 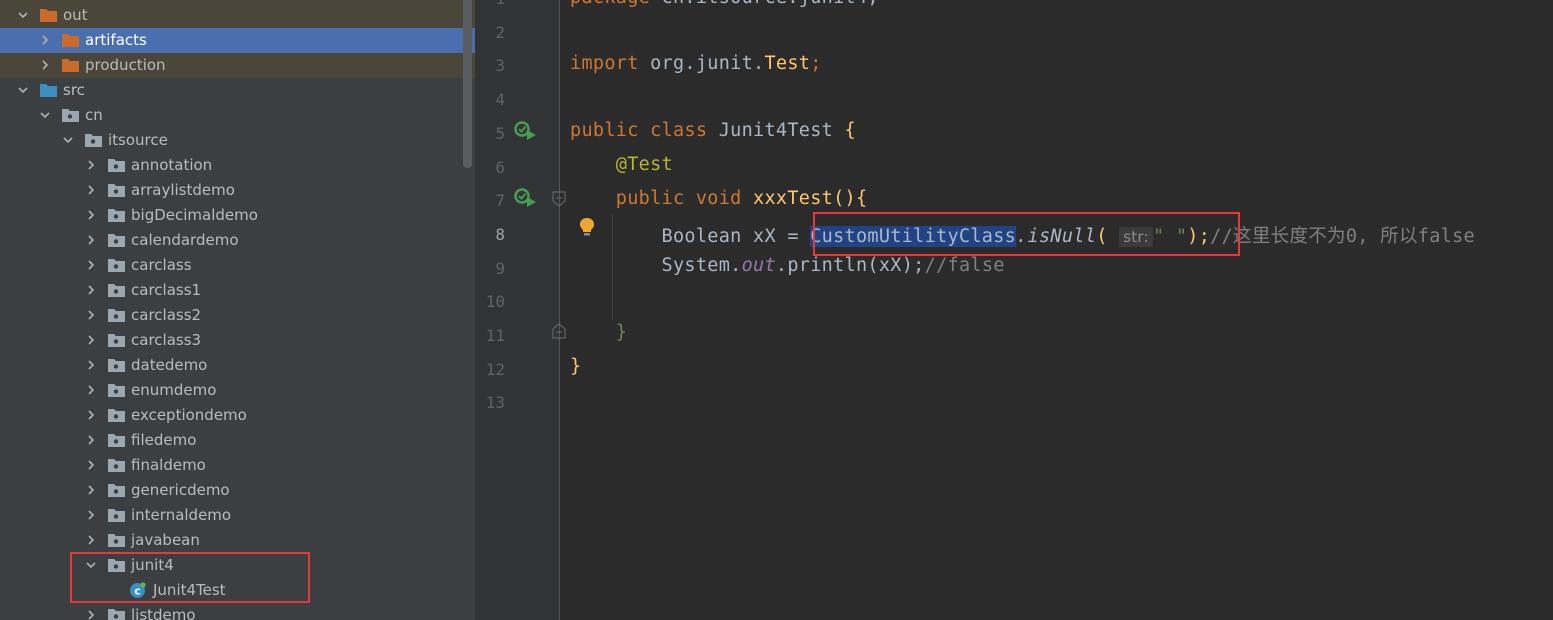 I want to click on tree-item-carclass1: carclass1, so click(x=237, y=290).